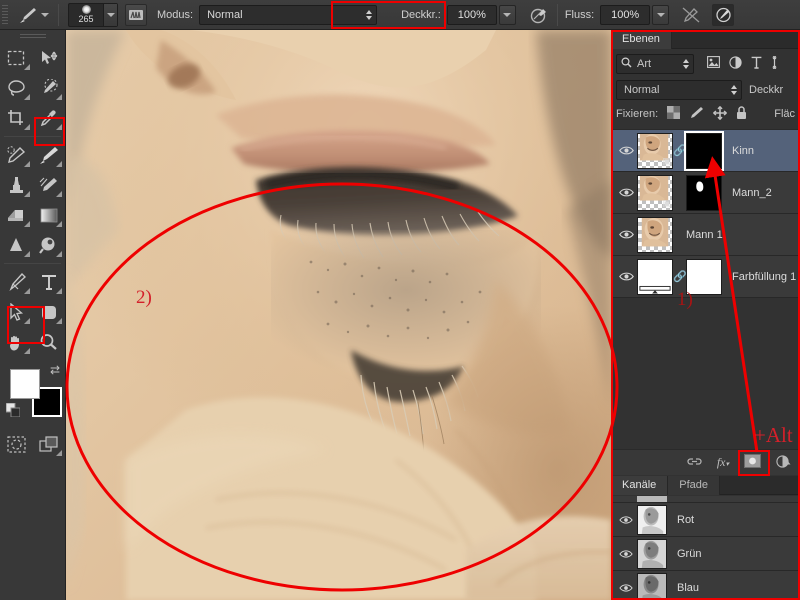 The image size is (800, 600). Describe the element at coordinates (16, 118) in the screenshot. I see `crop-tool` at that location.